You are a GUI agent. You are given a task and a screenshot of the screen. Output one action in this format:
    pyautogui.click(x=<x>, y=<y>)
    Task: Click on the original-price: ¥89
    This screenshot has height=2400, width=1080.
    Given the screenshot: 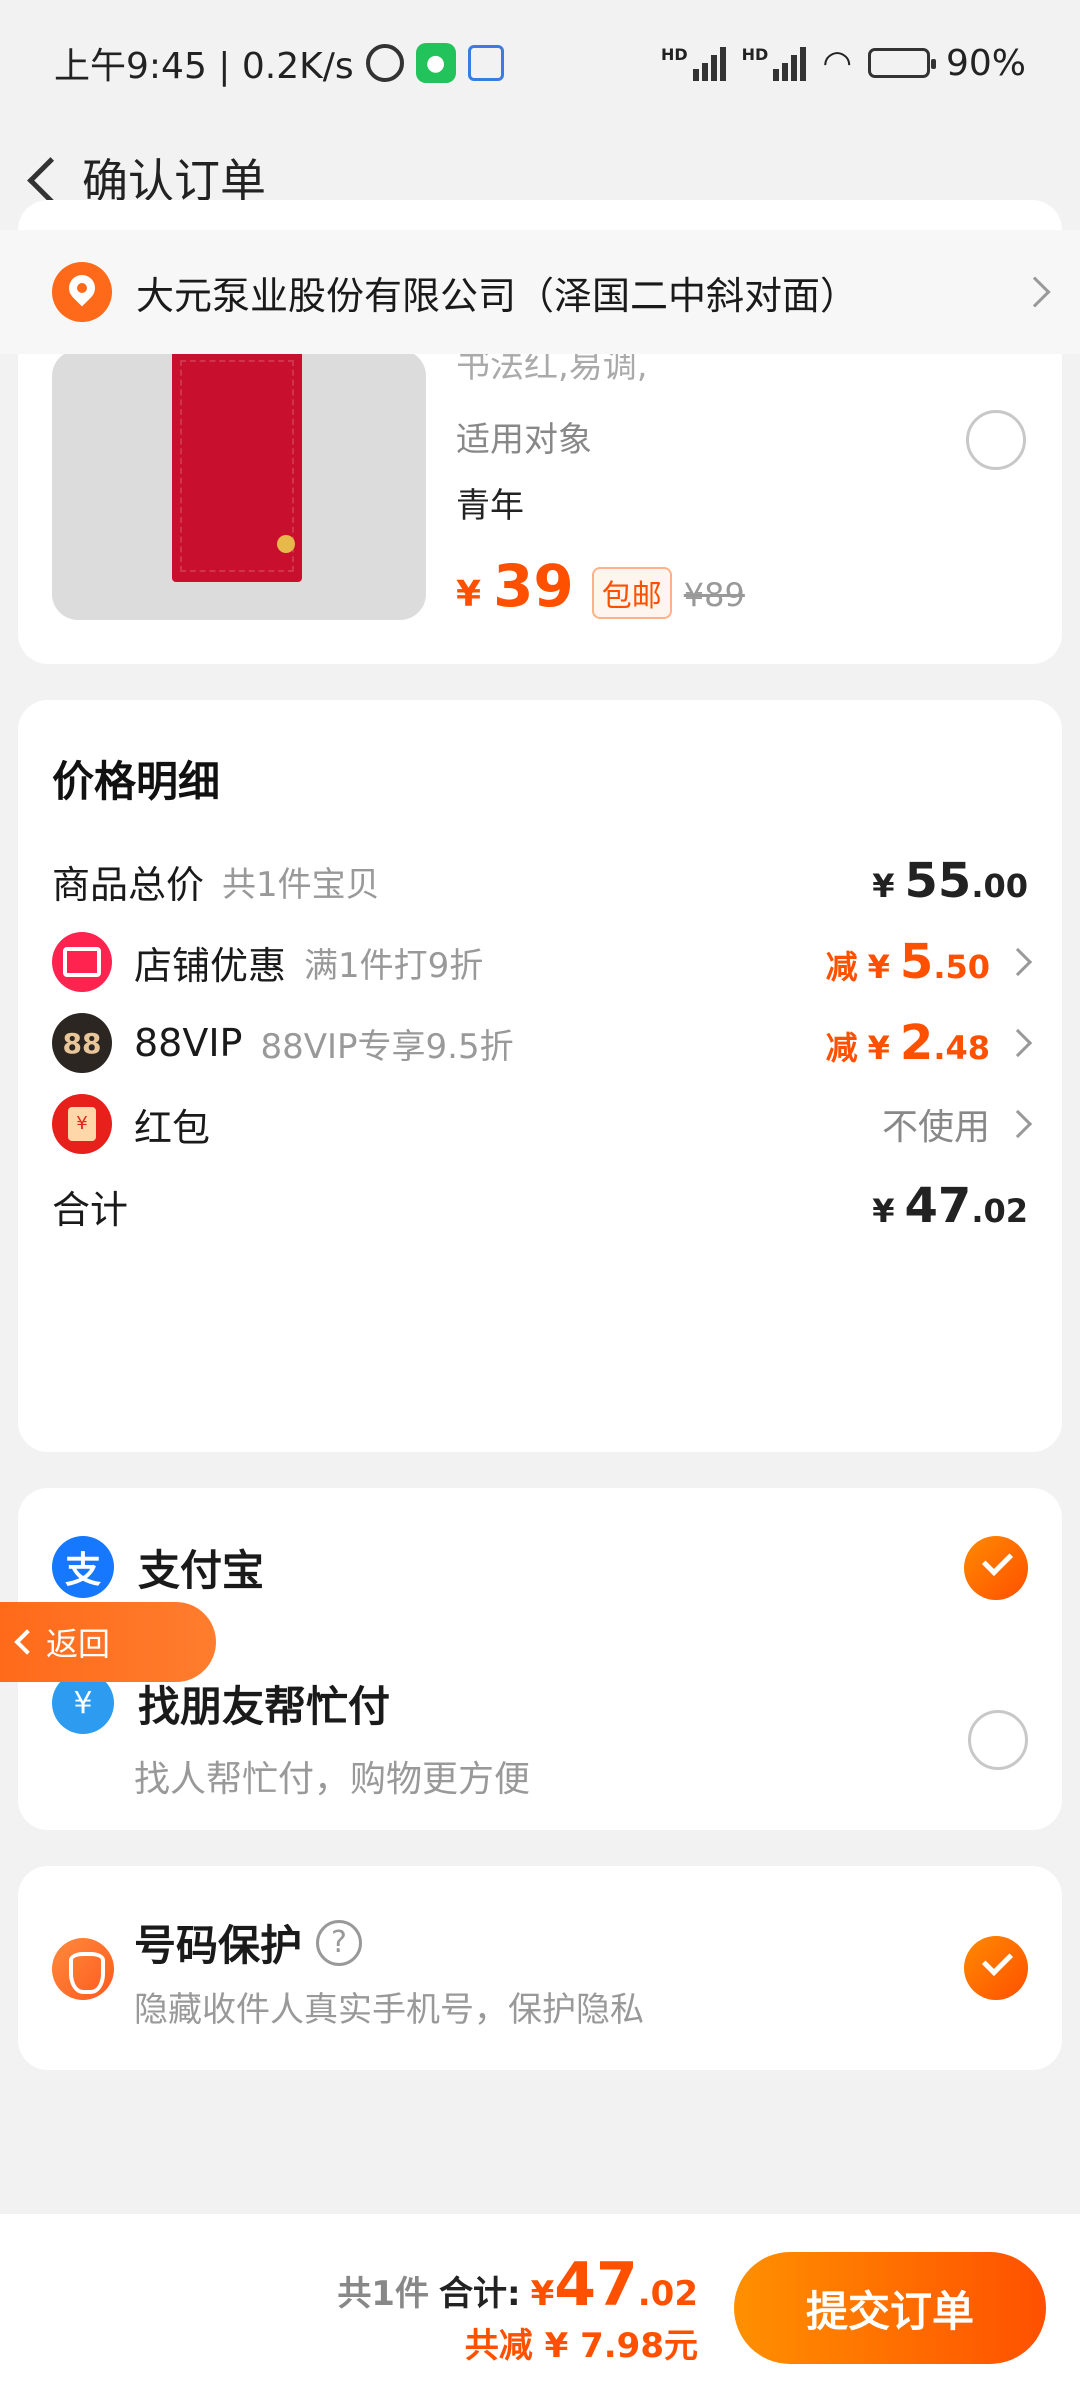 What is the action you would take?
    pyautogui.click(x=714, y=595)
    